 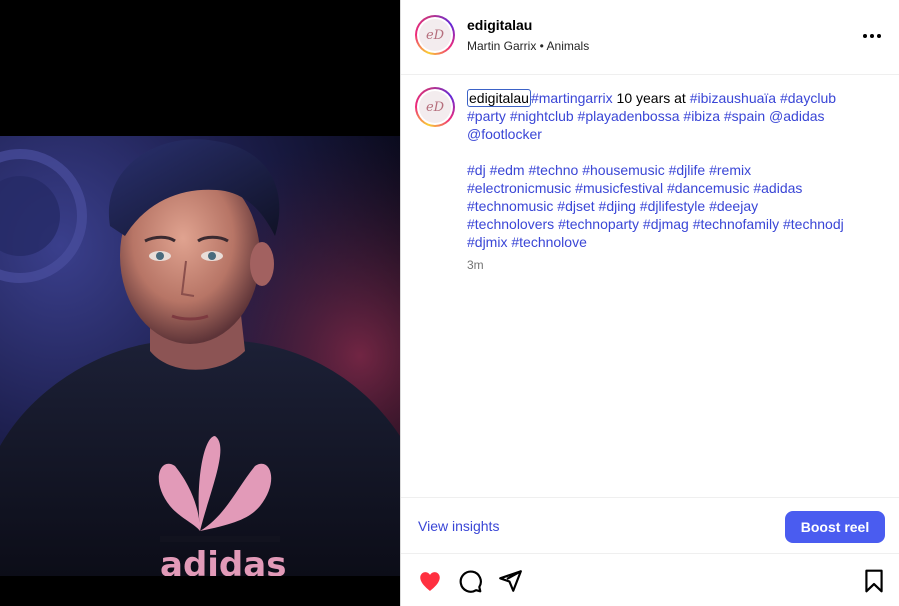 What do you see at coordinates (666, 224) in the screenshot?
I see `hashtag-link: #djmag` at bounding box center [666, 224].